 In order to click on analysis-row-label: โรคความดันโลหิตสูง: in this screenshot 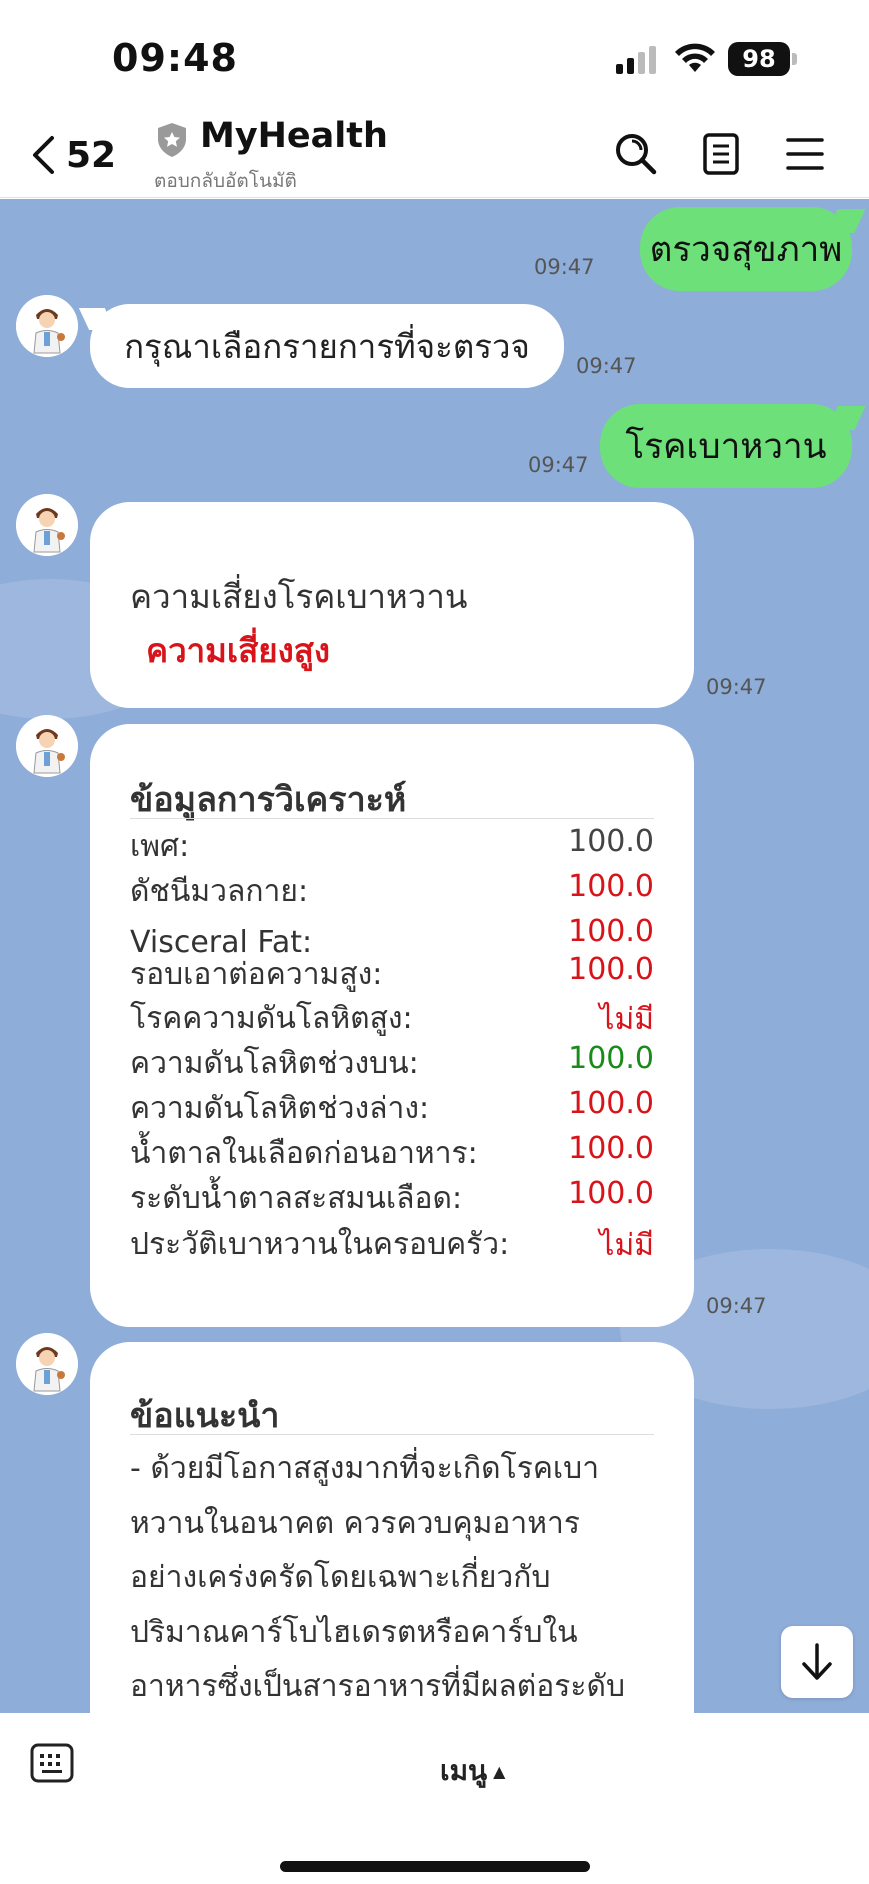, I will do `click(271, 1018)`.